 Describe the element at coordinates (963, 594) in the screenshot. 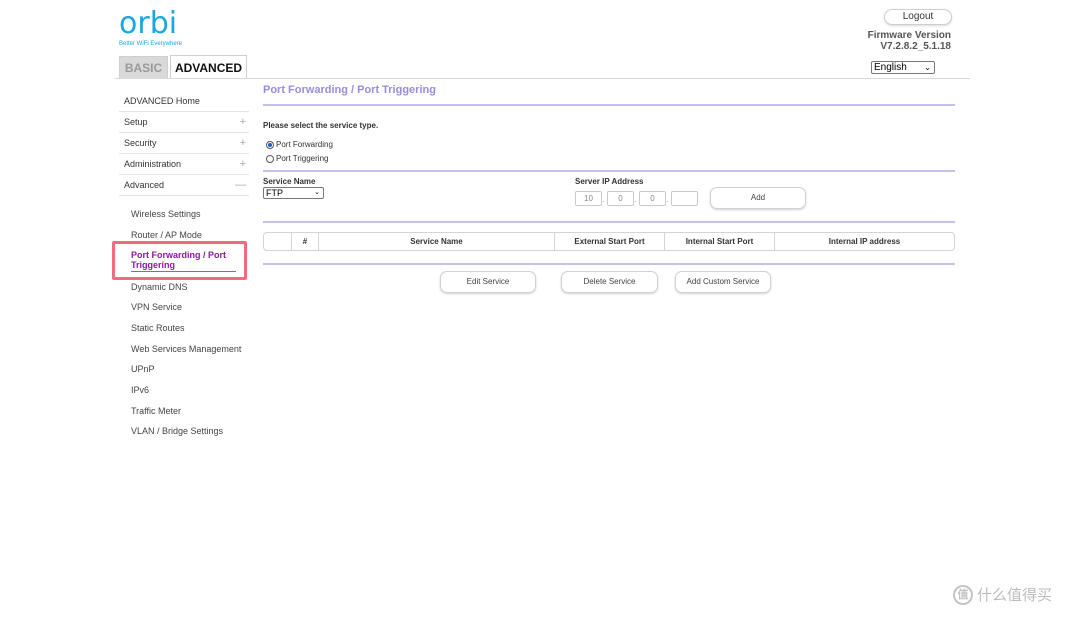

I see `watermark-logo-icon: 值` at that location.